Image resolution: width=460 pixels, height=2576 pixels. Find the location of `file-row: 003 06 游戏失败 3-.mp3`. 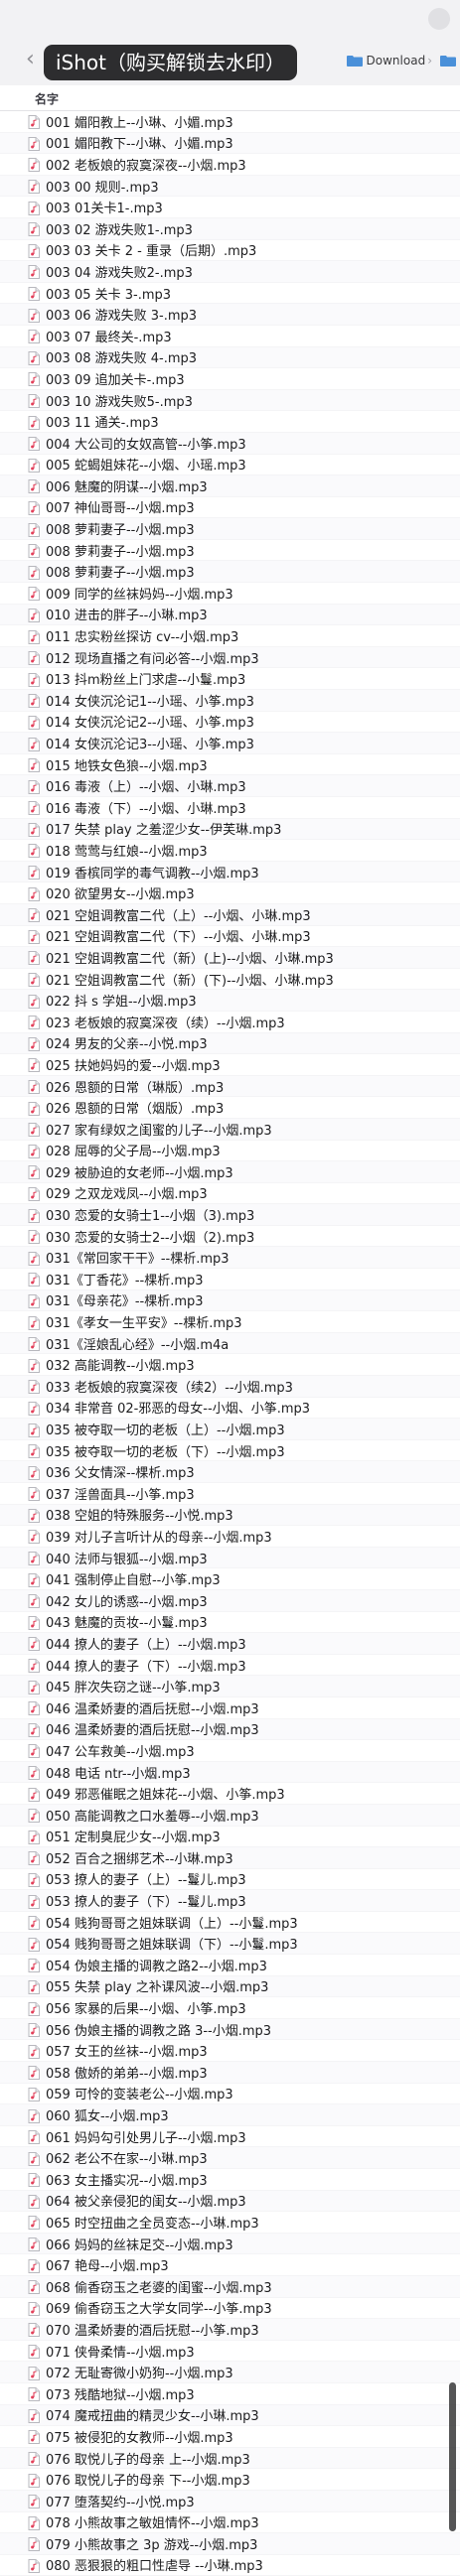

file-row: 003 06 游戏失败 3-.mp3 is located at coordinates (230, 315).